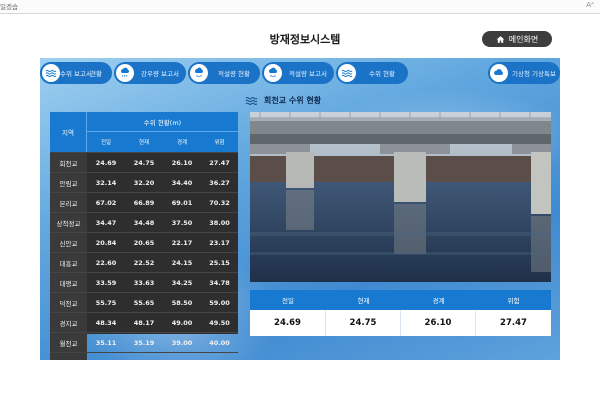 The height and width of the screenshot is (400, 600). Describe the element at coordinates (590, 5) in the screenshot. I see `reader-mode-icon: Aᴬ` at that location.